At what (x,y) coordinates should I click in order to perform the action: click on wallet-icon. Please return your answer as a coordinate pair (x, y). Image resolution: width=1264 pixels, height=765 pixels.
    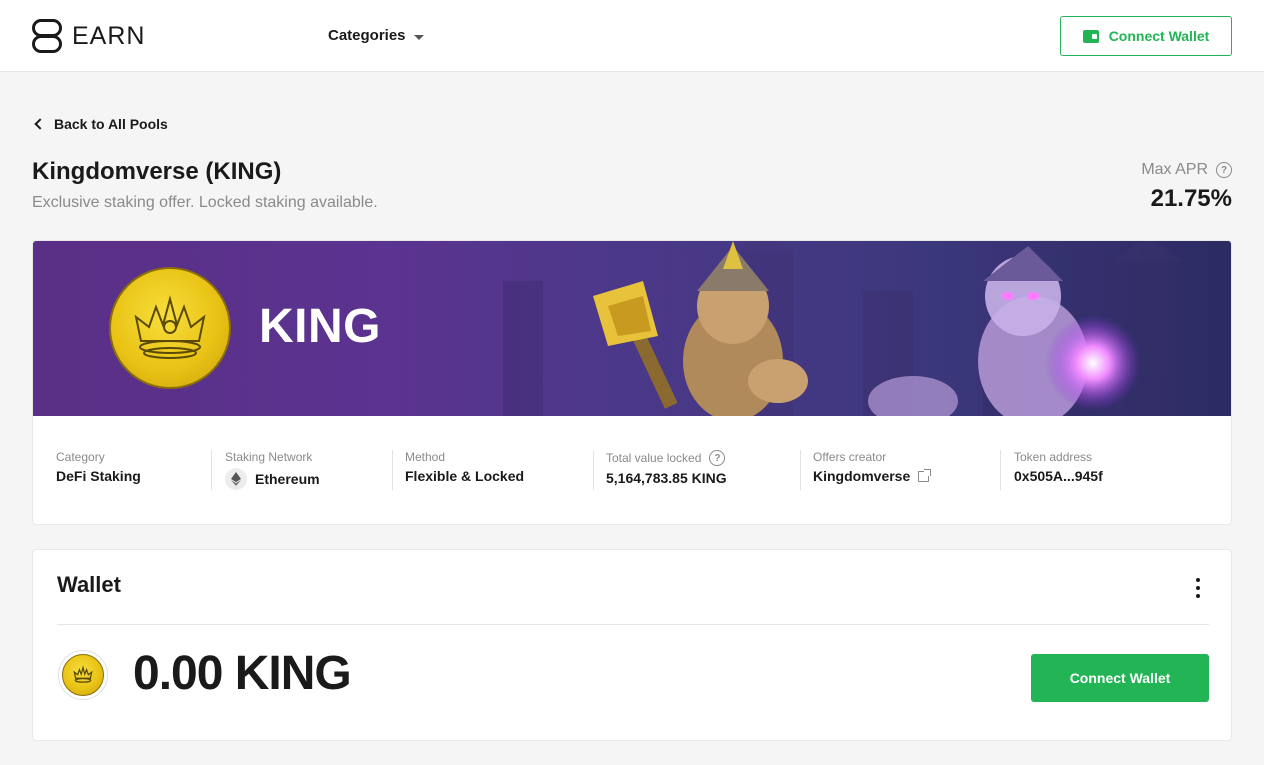
    Looking at the image, I should click on (1090, 36).